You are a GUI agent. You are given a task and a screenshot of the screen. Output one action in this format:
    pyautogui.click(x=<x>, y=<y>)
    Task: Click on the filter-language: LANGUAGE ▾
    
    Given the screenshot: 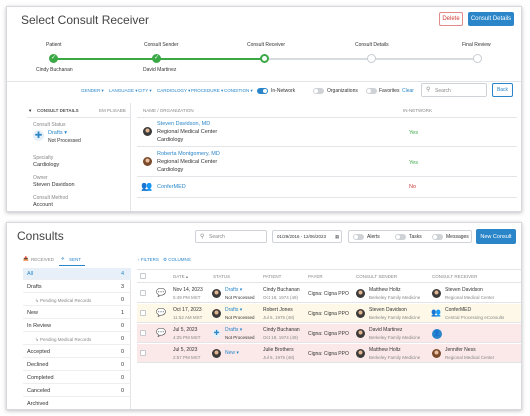 What is the action you would take?
    pyautogui.click(x=123, y=91)
    